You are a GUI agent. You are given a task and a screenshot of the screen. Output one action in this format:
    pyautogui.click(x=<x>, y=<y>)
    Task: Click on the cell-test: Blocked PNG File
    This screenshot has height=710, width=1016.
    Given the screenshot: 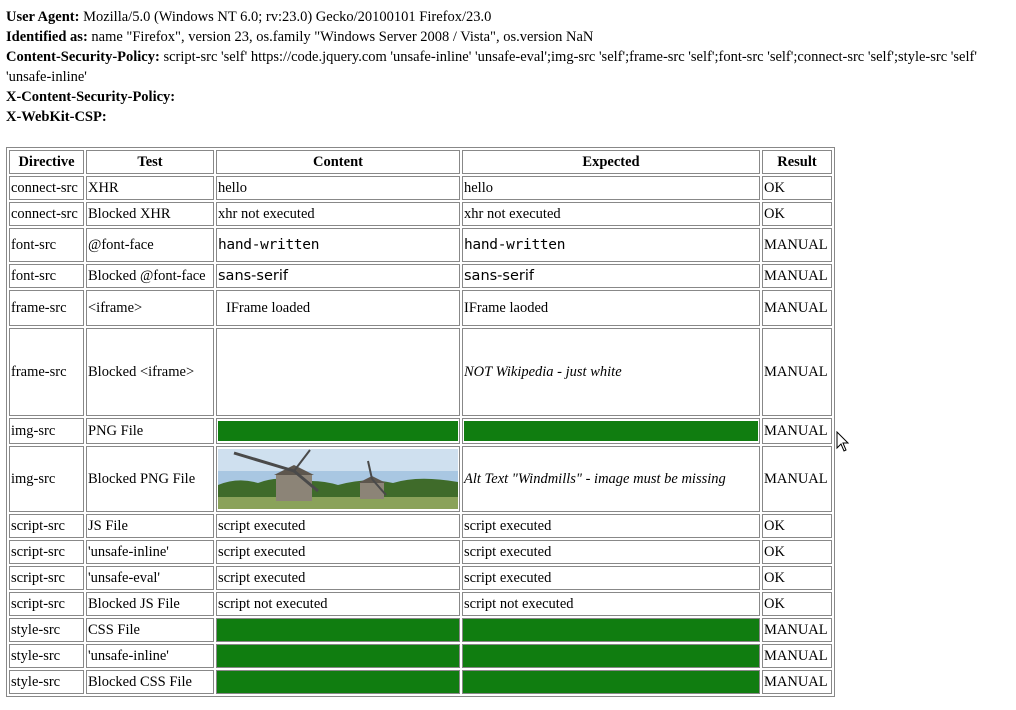 What is the action you would take?
    pyautogui.click(x=150, y=479)
    